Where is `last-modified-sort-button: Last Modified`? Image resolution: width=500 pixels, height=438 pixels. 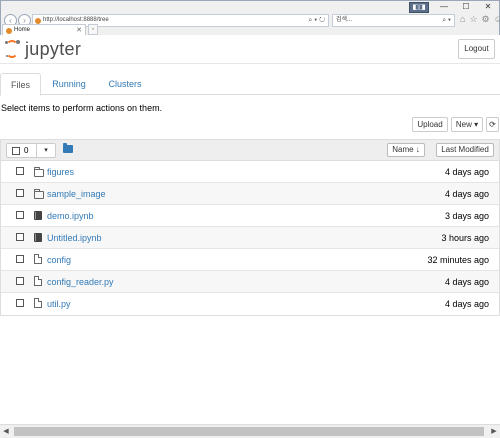
last-modified-sort-button: Last Modified is located at coordinates (465, 150).